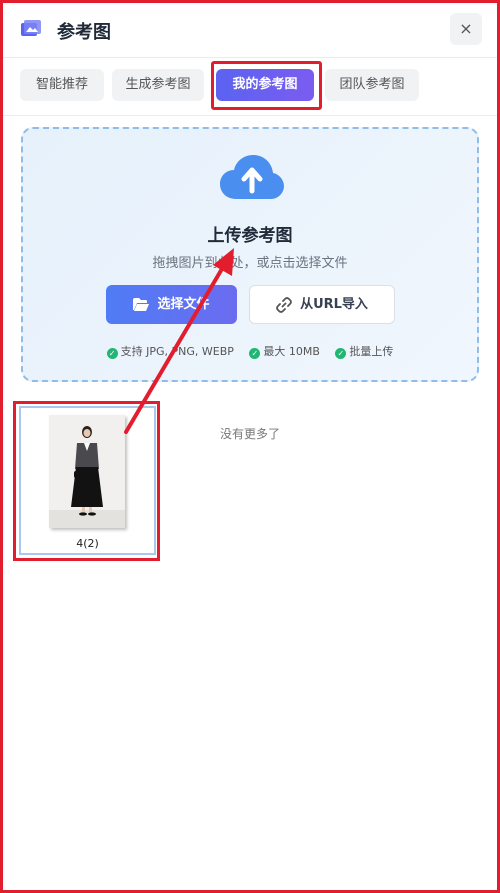  I want to click on reference-image-card: 4(2), so click(87, 480).